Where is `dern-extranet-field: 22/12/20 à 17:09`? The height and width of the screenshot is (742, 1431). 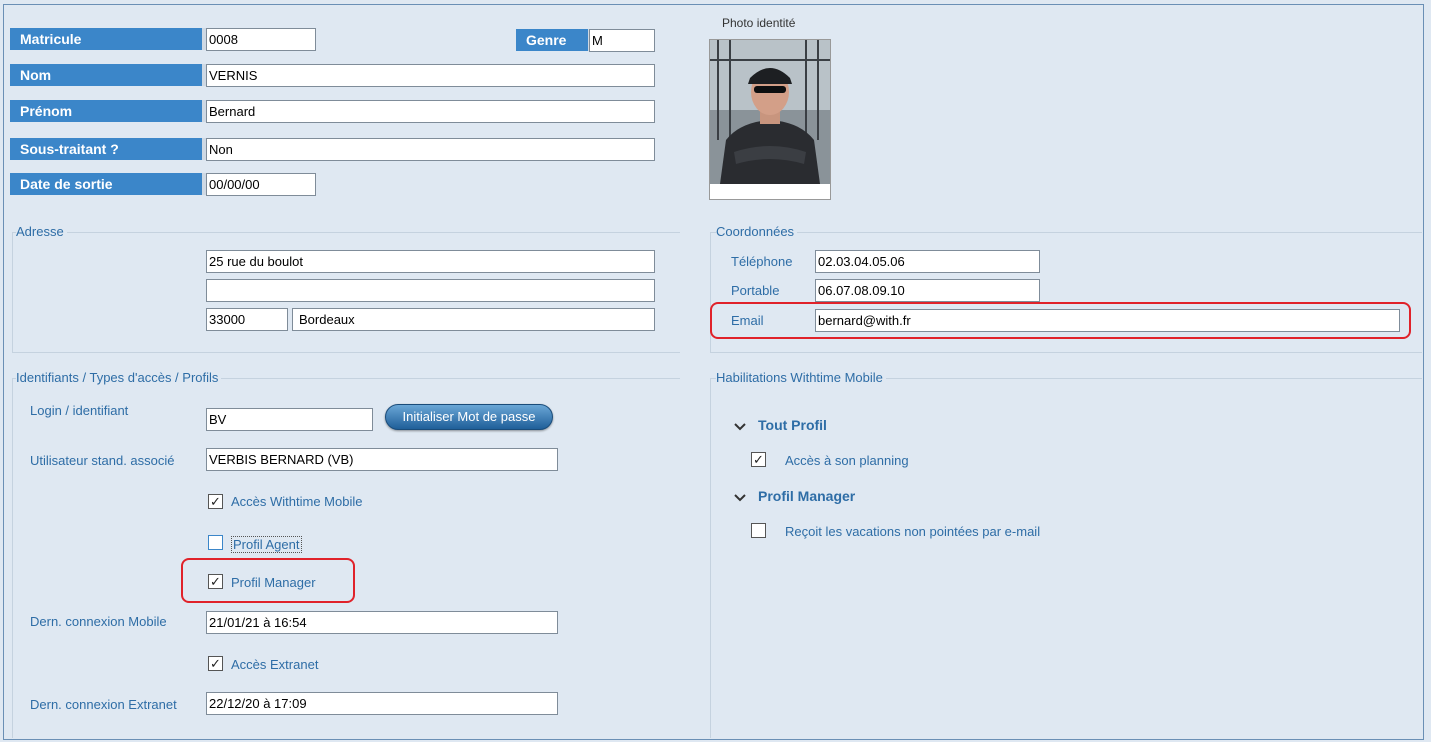 dern-extranet-field: 22/12/20 à 17:09 is located at coordinates (382, 703).